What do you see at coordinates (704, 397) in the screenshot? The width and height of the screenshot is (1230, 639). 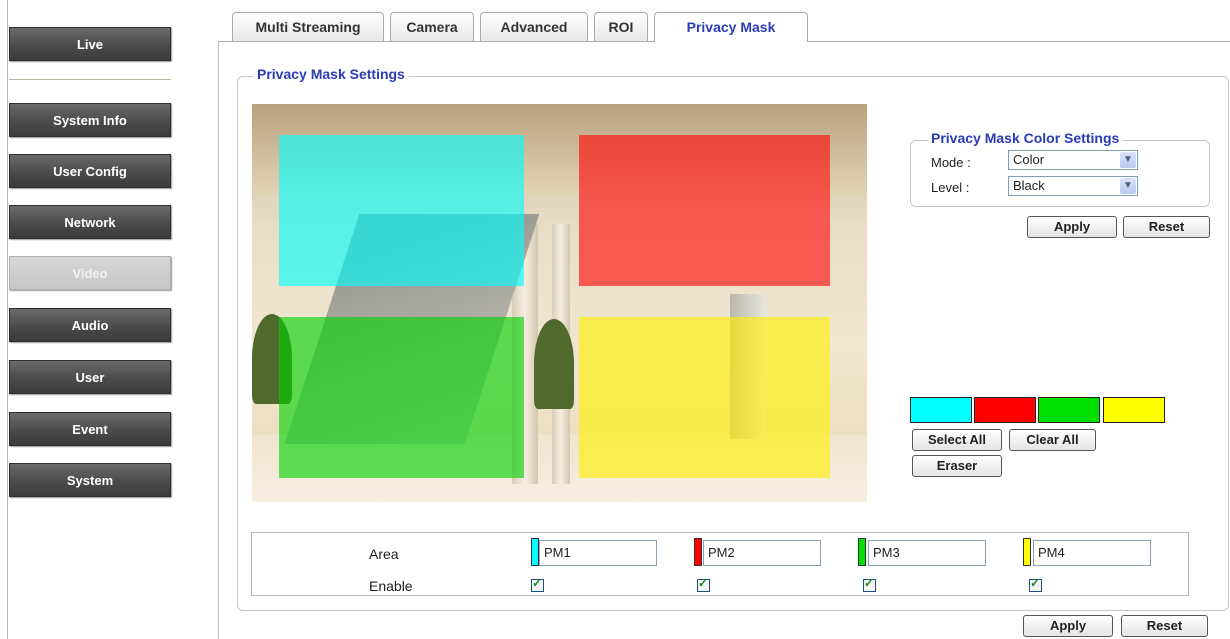 I see `privacy-mask-pm4` at bounding box center [704, 397].